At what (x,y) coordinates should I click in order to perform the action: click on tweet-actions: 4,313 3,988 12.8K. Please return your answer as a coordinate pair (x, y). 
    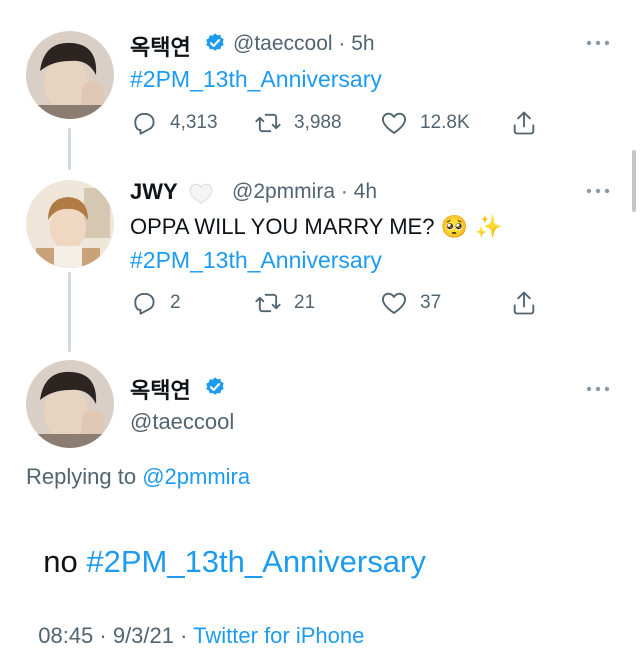
    Looking at the image, I should click on (340, 123).